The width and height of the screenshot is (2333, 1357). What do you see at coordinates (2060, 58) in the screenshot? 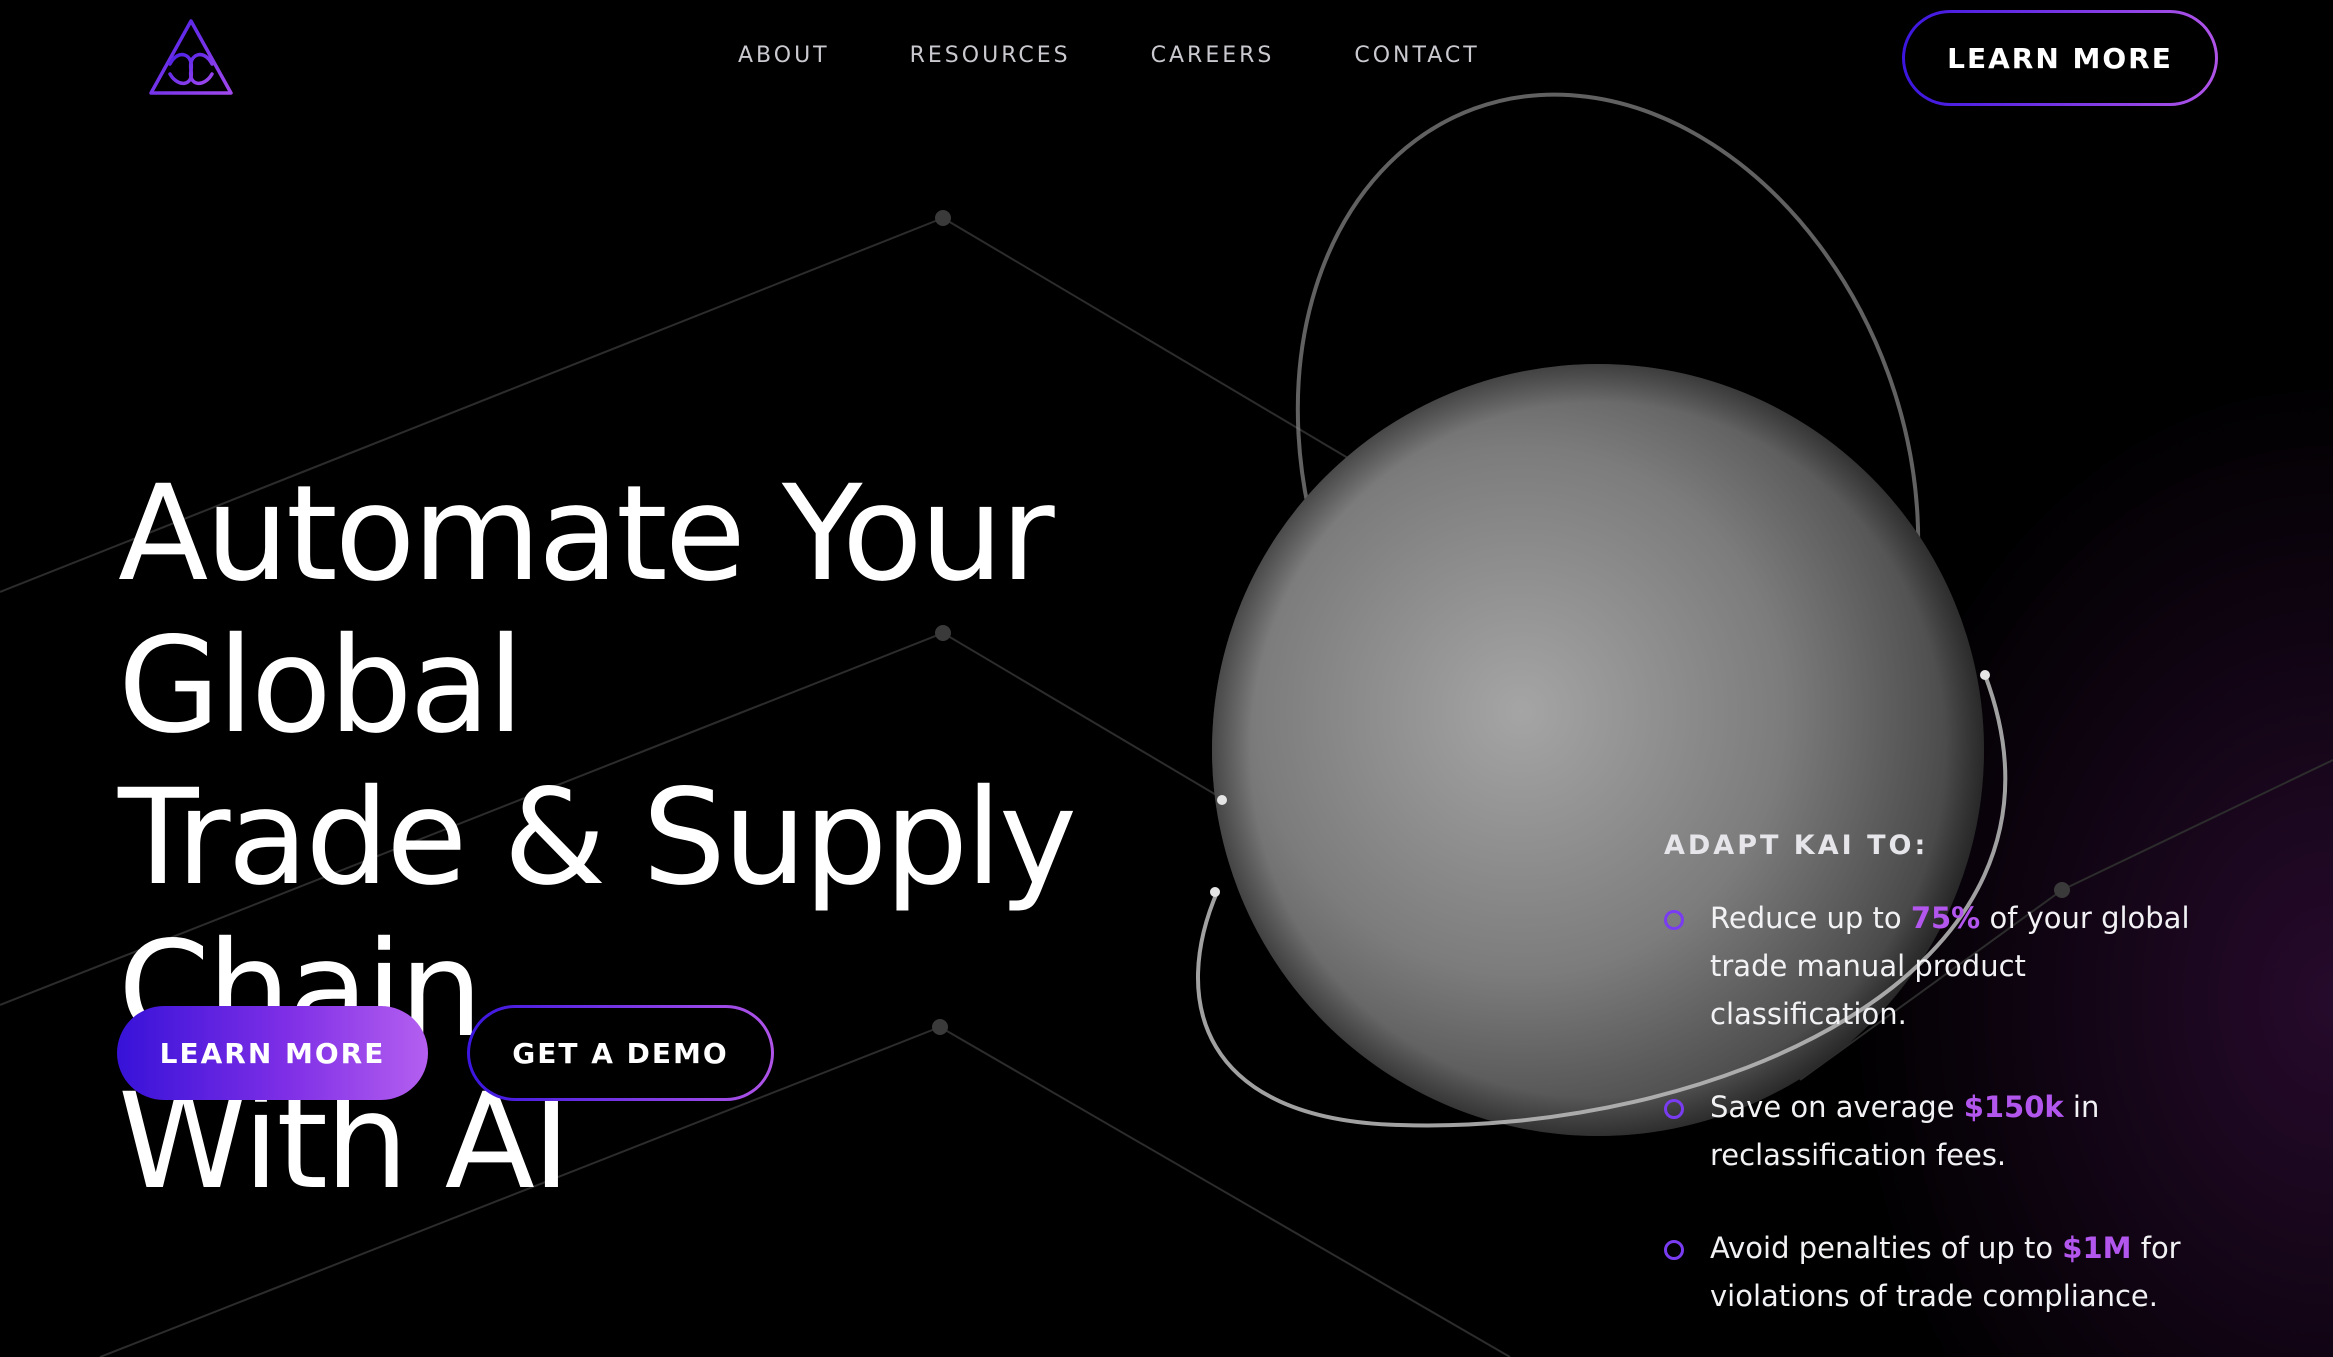
I see `header-learn-more-button: LEARN MORE` at bounding box center [2060, 58].